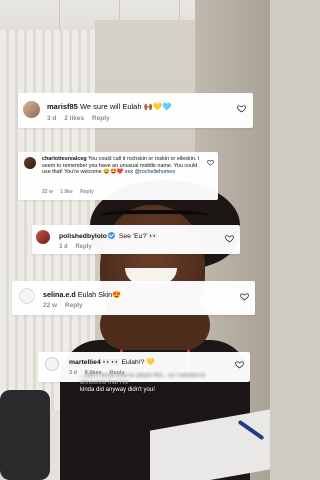  Describe the element at coordinates (62, 106) in the screenshot. I see `comment-username: marisf85` at that location.